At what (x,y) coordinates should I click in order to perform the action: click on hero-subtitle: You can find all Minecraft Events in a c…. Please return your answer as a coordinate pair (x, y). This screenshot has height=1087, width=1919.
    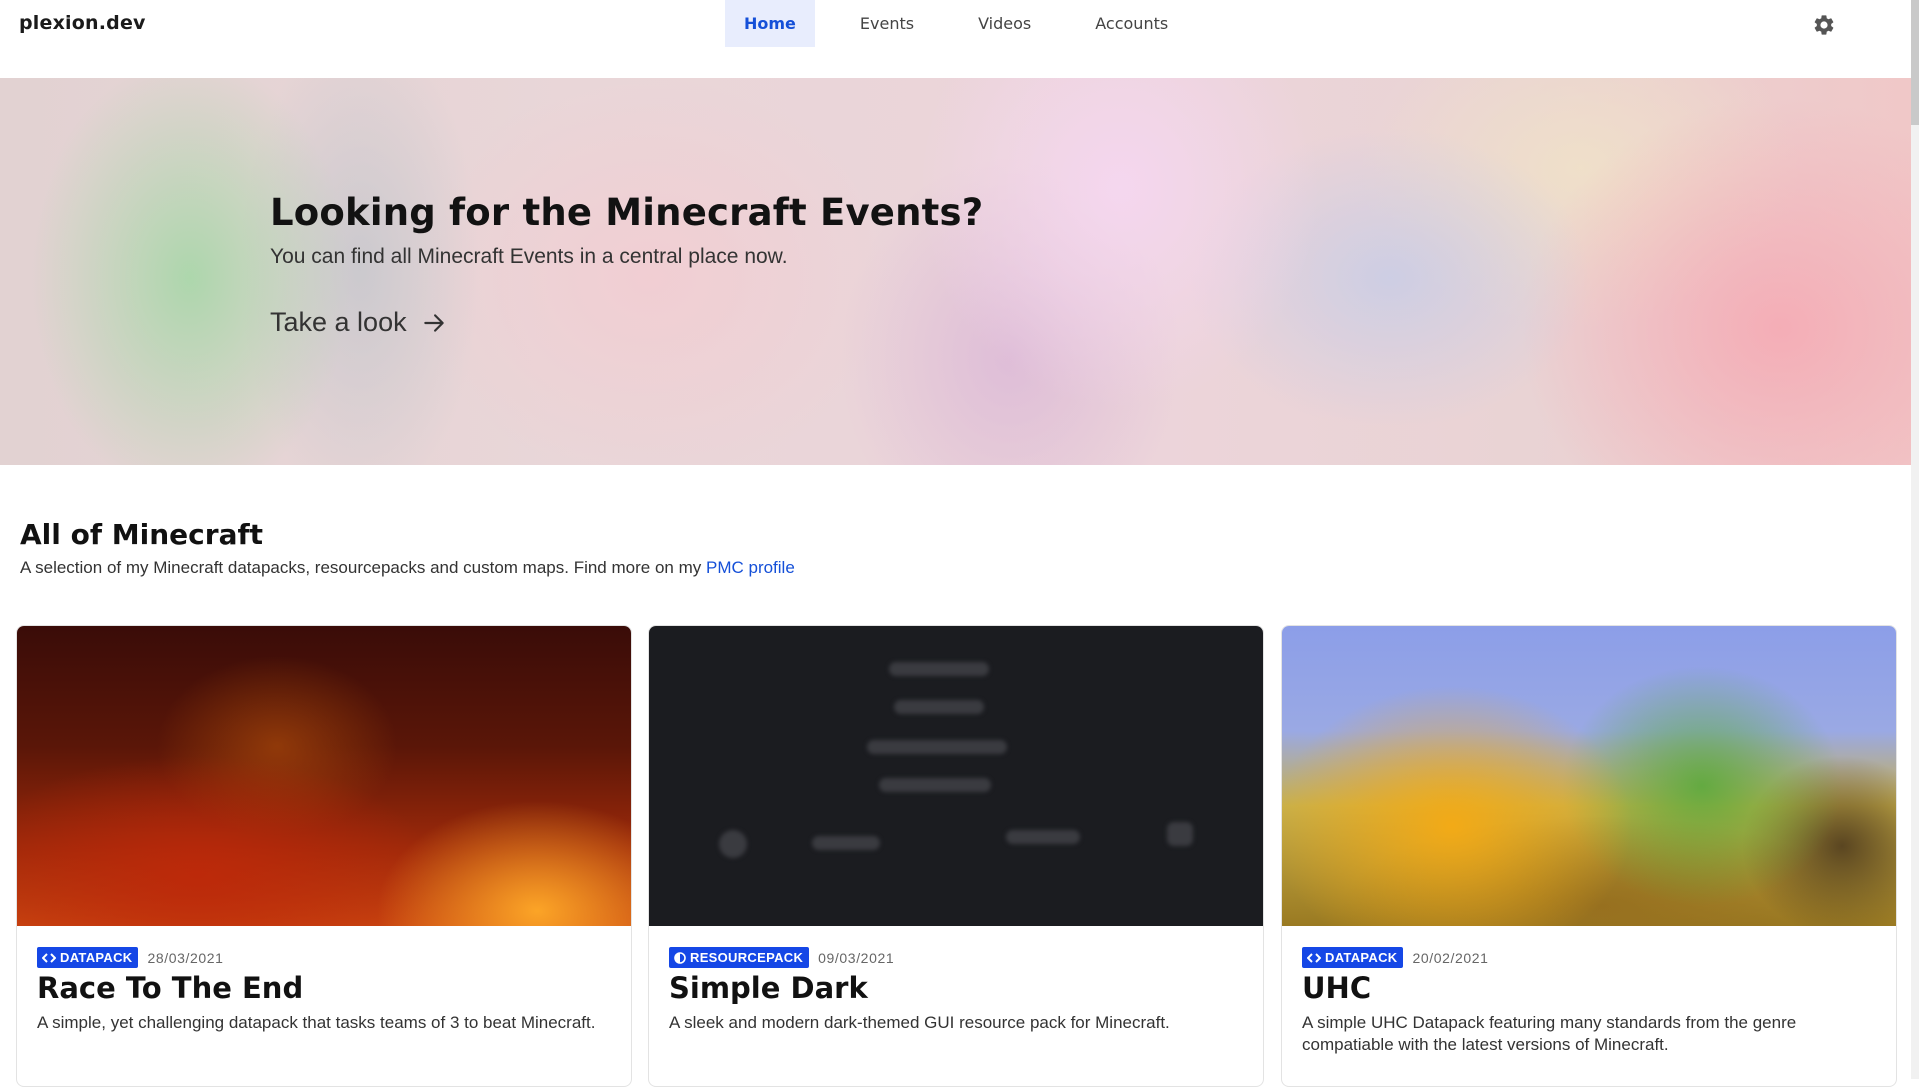
    Looking at the image, I should click on (529, 256).